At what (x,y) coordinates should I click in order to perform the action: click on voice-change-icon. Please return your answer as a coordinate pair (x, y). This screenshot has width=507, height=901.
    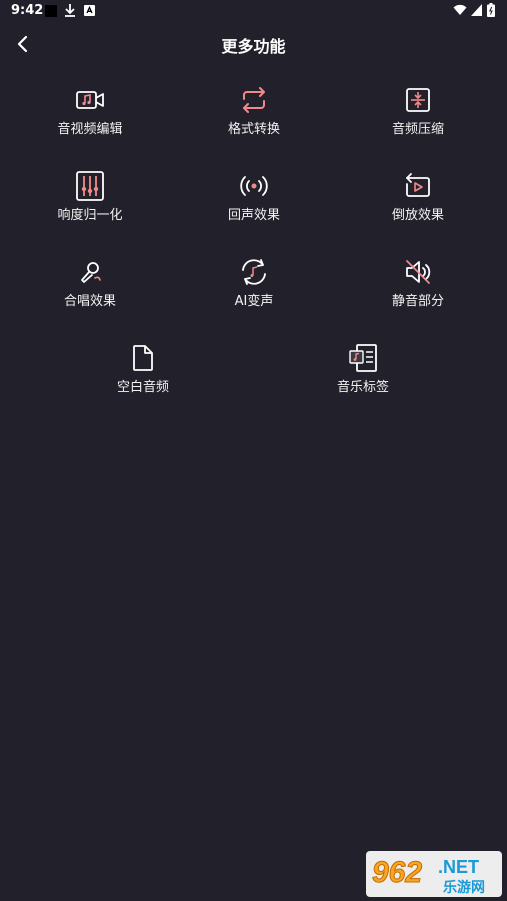
    Looking at the image, I should click on (254, 272).